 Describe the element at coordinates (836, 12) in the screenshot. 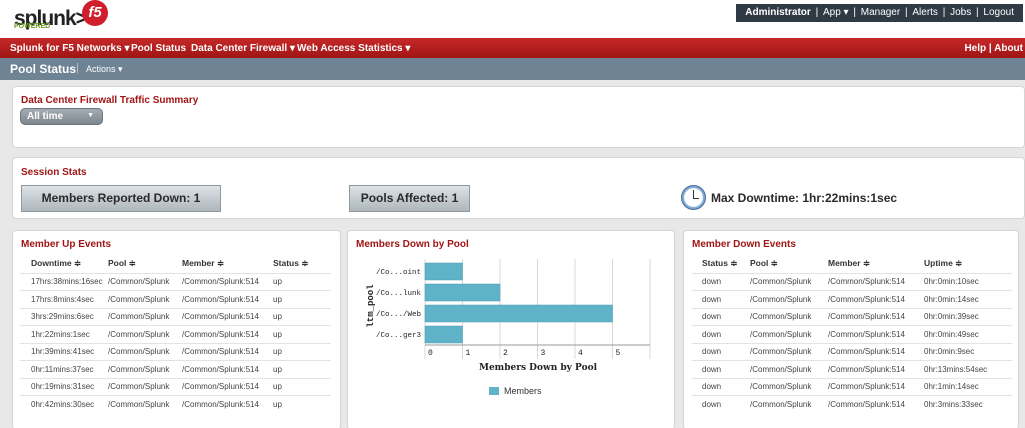

I see `menu-app: App ▾` at that location.